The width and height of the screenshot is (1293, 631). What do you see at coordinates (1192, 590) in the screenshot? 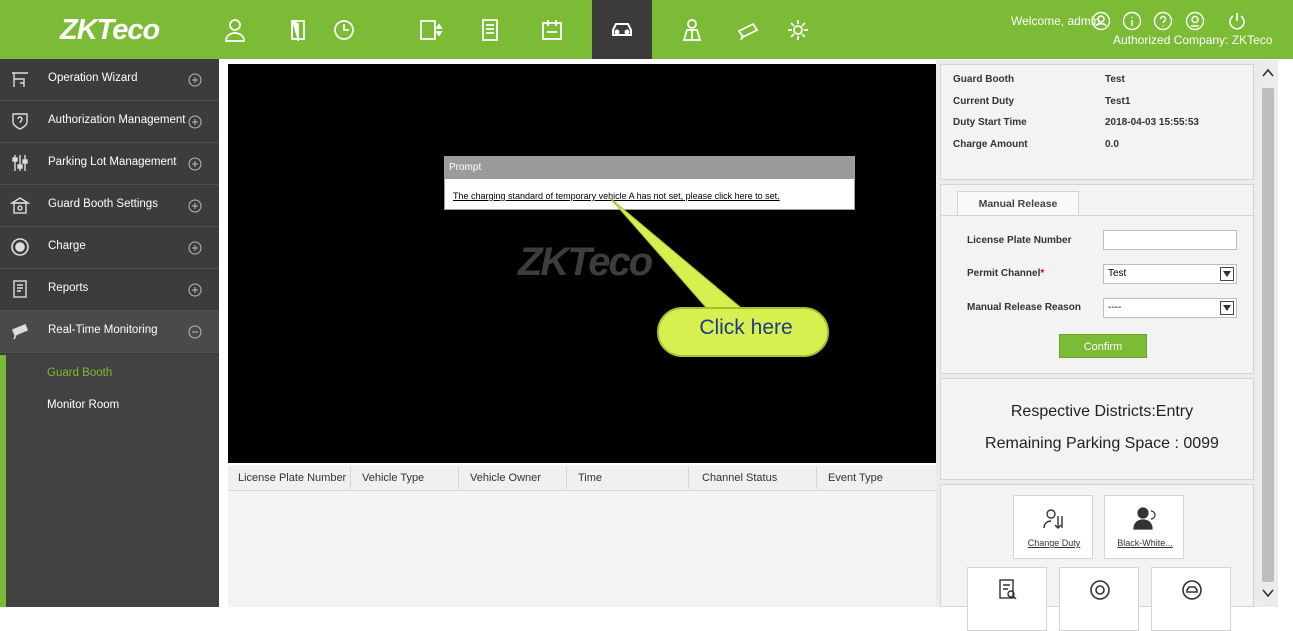
I see `vehicle-icon` at bounding box center [1192, 590].